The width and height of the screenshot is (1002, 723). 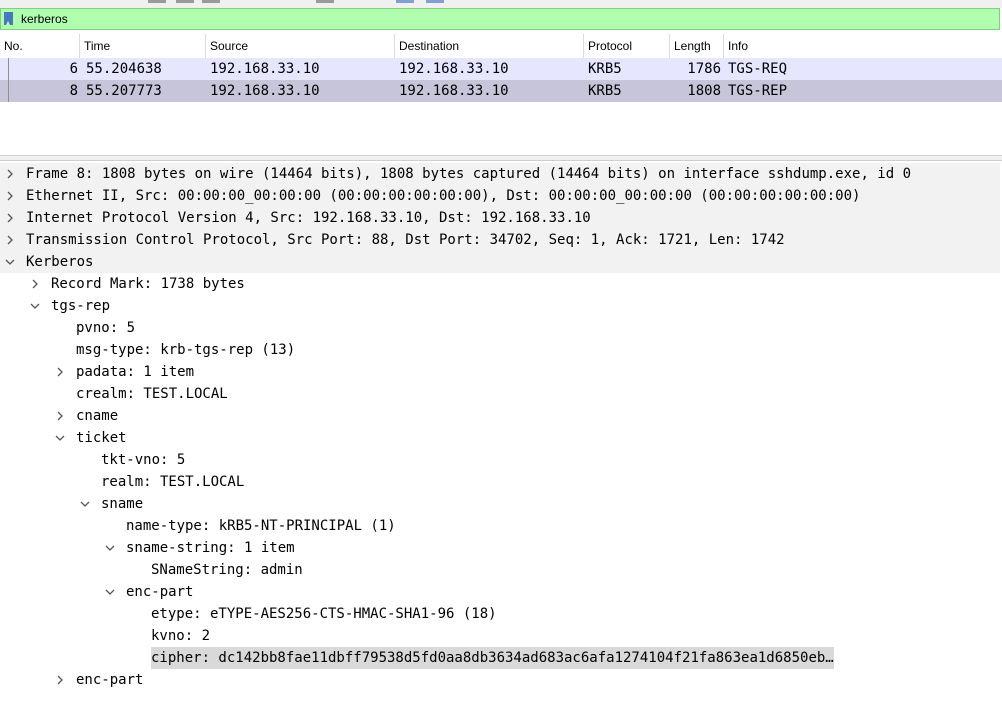 What do you see at coordinates (124, 69) in the screenshot?
I see `packet-time: 55.204638` at bounding box center [124, 69].